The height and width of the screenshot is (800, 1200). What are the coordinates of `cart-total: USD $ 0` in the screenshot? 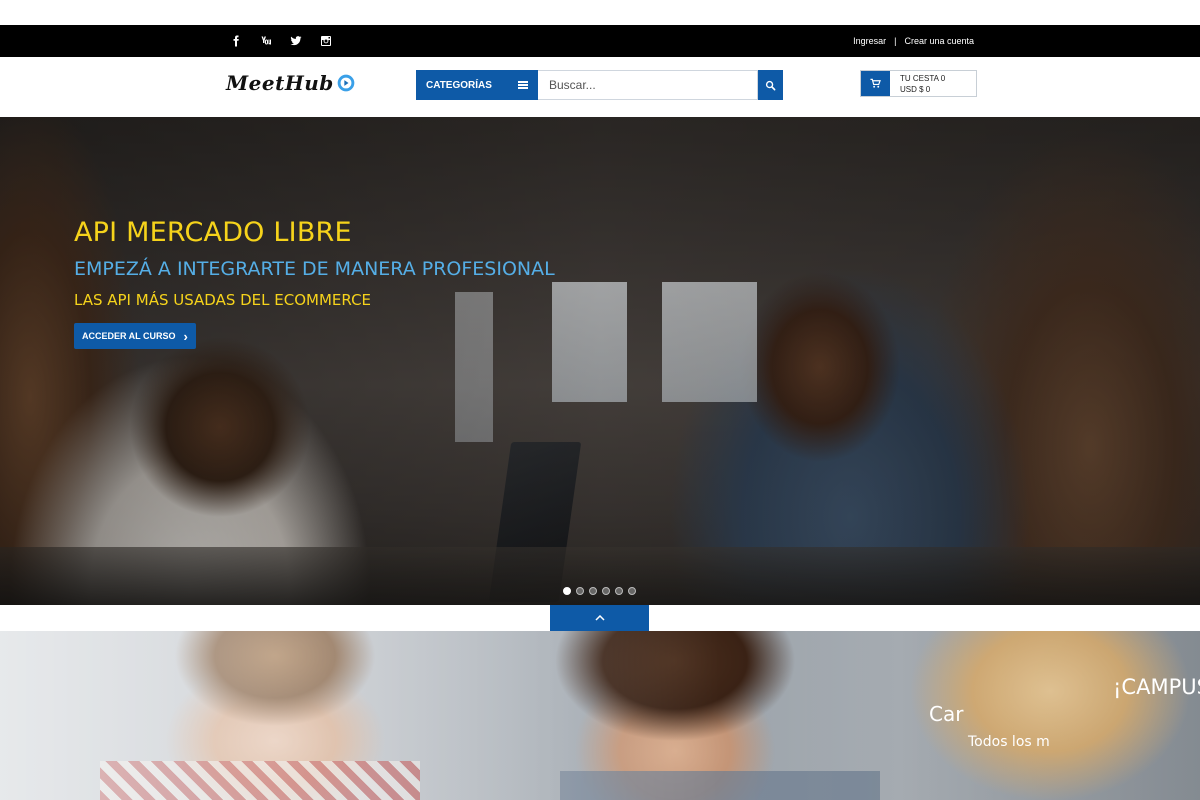 It's located at (915, 89).